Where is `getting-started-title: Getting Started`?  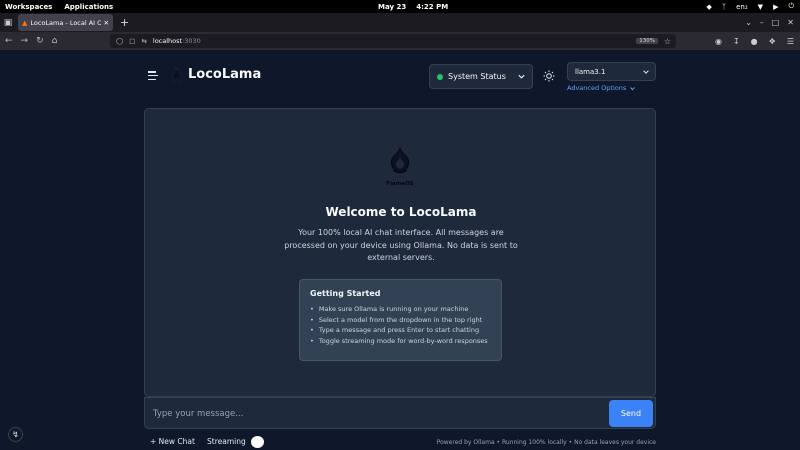 getting-started-title: Getting Started is located at coordinates (345, 293).